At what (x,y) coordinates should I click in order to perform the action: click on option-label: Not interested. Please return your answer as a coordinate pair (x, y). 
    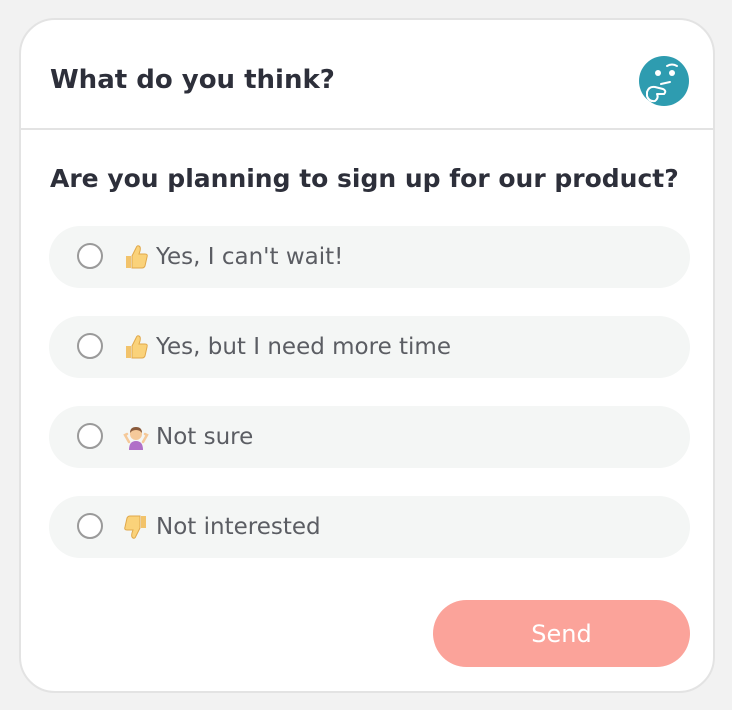
    Looking at the image, I should click on (238, 527).